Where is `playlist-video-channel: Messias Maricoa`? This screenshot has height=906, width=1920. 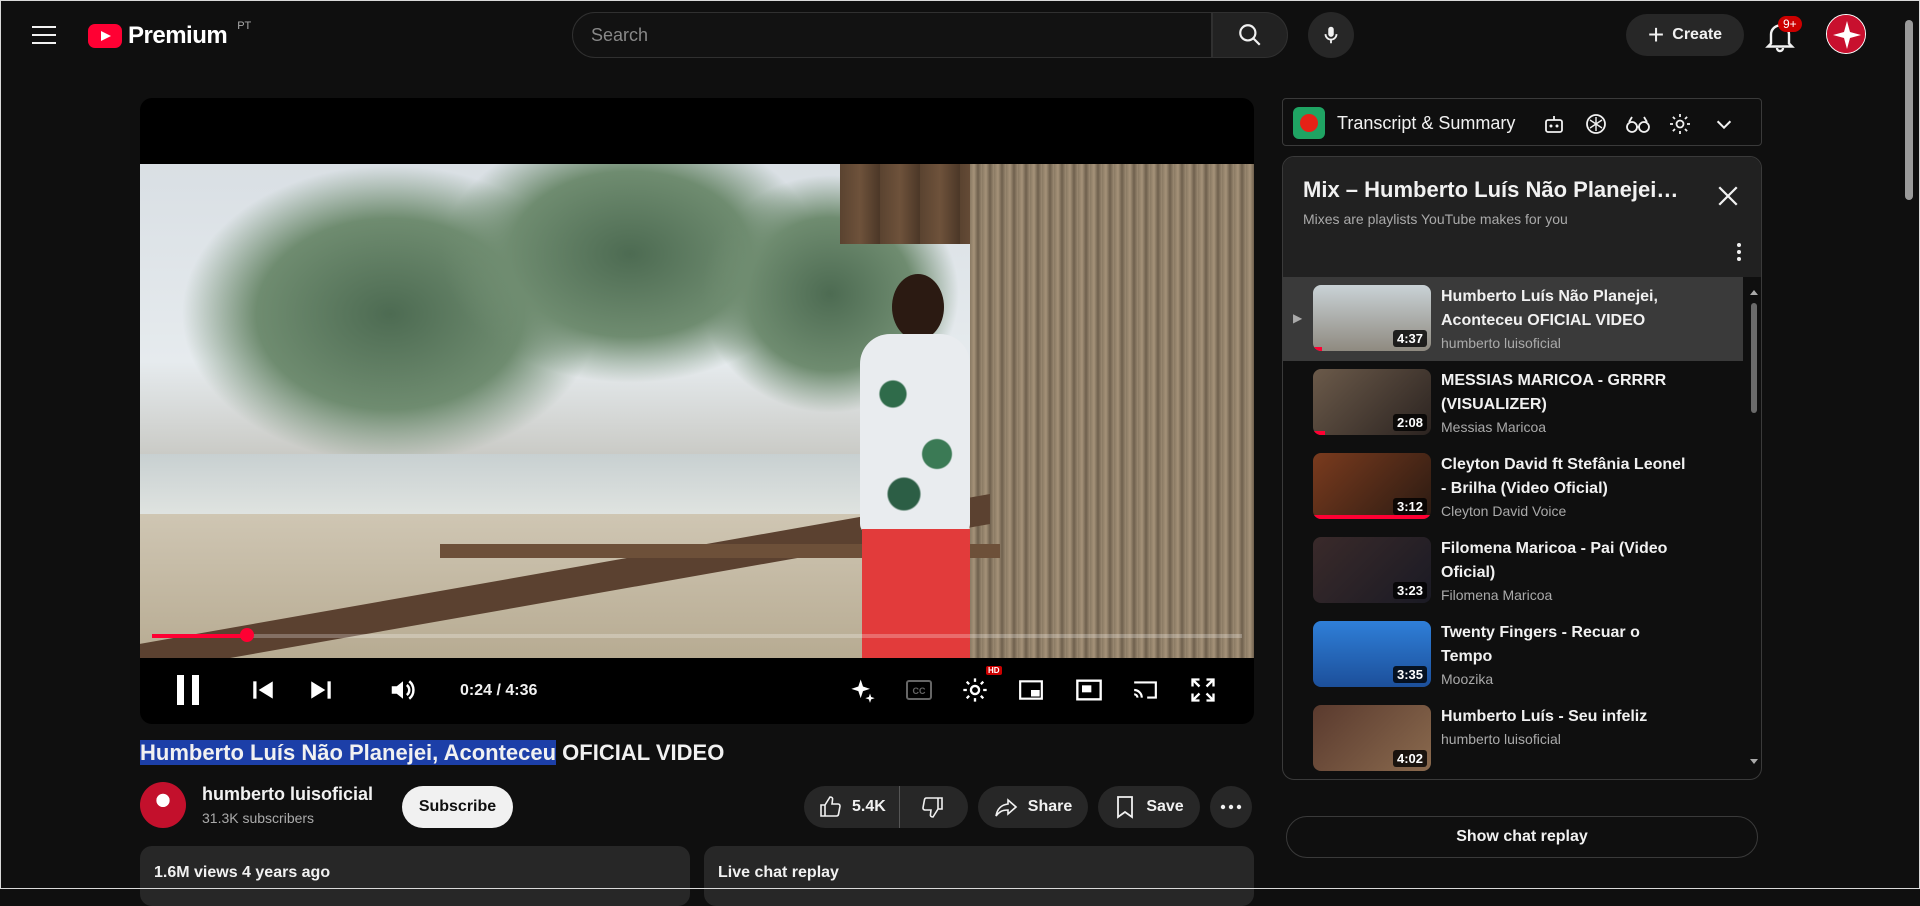 playlist-video-channel: Messias Maricoa is located at coordinates (1494, 427).